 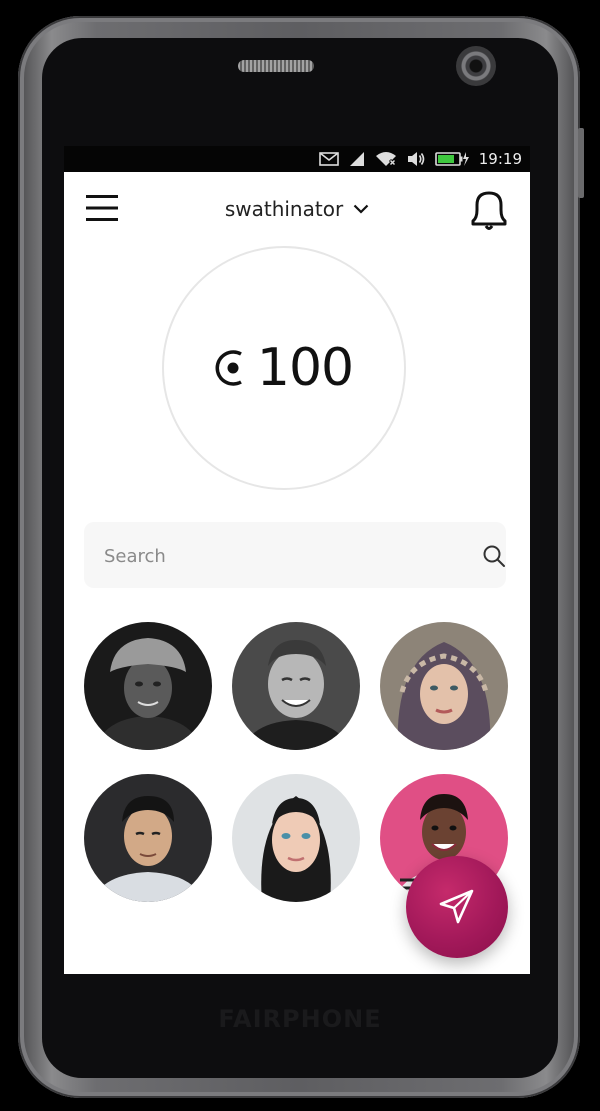 I want to click on app-bar: swathinator, so click(x=297, y=207).